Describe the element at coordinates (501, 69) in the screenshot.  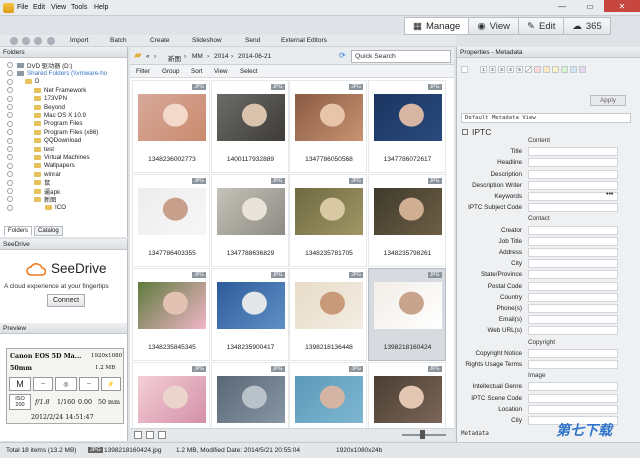
I see `rating-3-button: 3` at that location.